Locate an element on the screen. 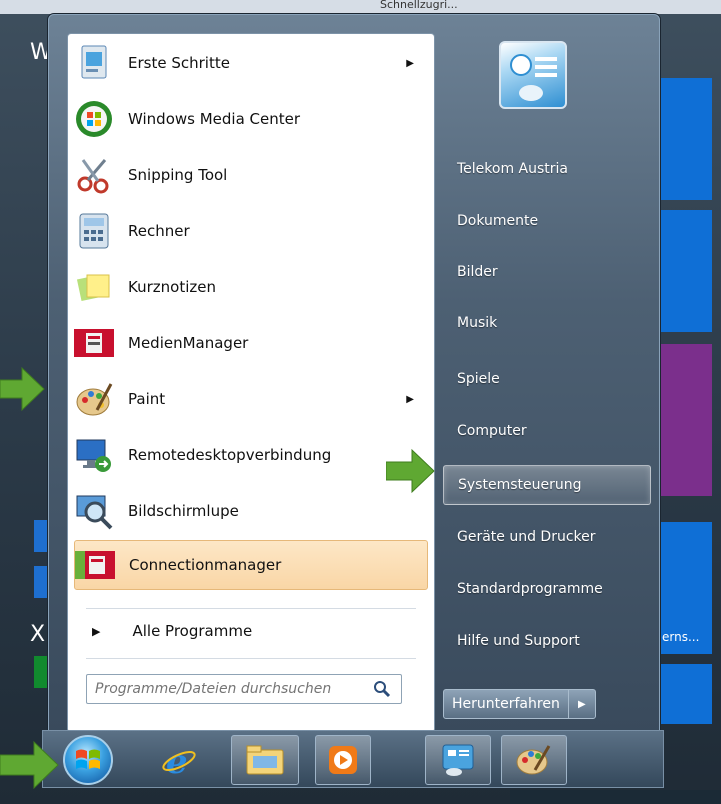 Image resolution: width=721 pixels, height=804 pixels. scissors-icon is located at coordinates (94, 175).